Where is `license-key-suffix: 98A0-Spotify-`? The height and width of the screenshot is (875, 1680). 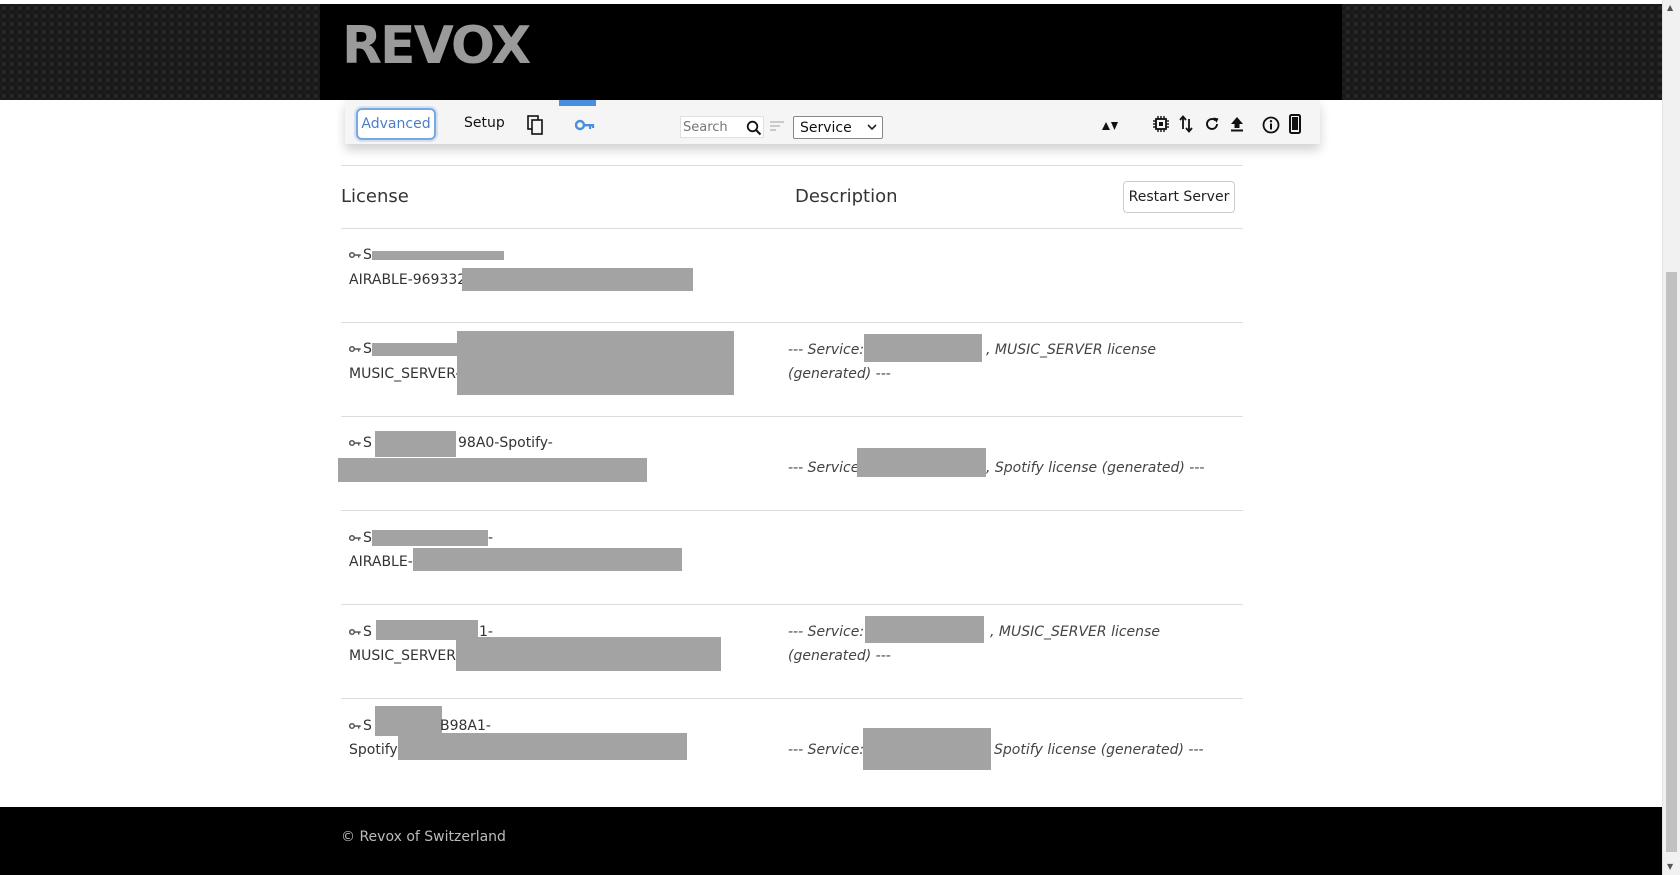 license-key-suffix: 98A0-Spotify- is located at coordinates (505, 443).